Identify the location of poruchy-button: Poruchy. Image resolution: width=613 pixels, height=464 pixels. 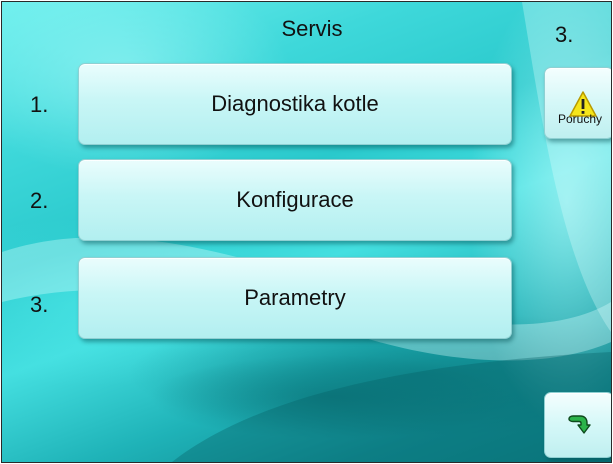
(577, 103).